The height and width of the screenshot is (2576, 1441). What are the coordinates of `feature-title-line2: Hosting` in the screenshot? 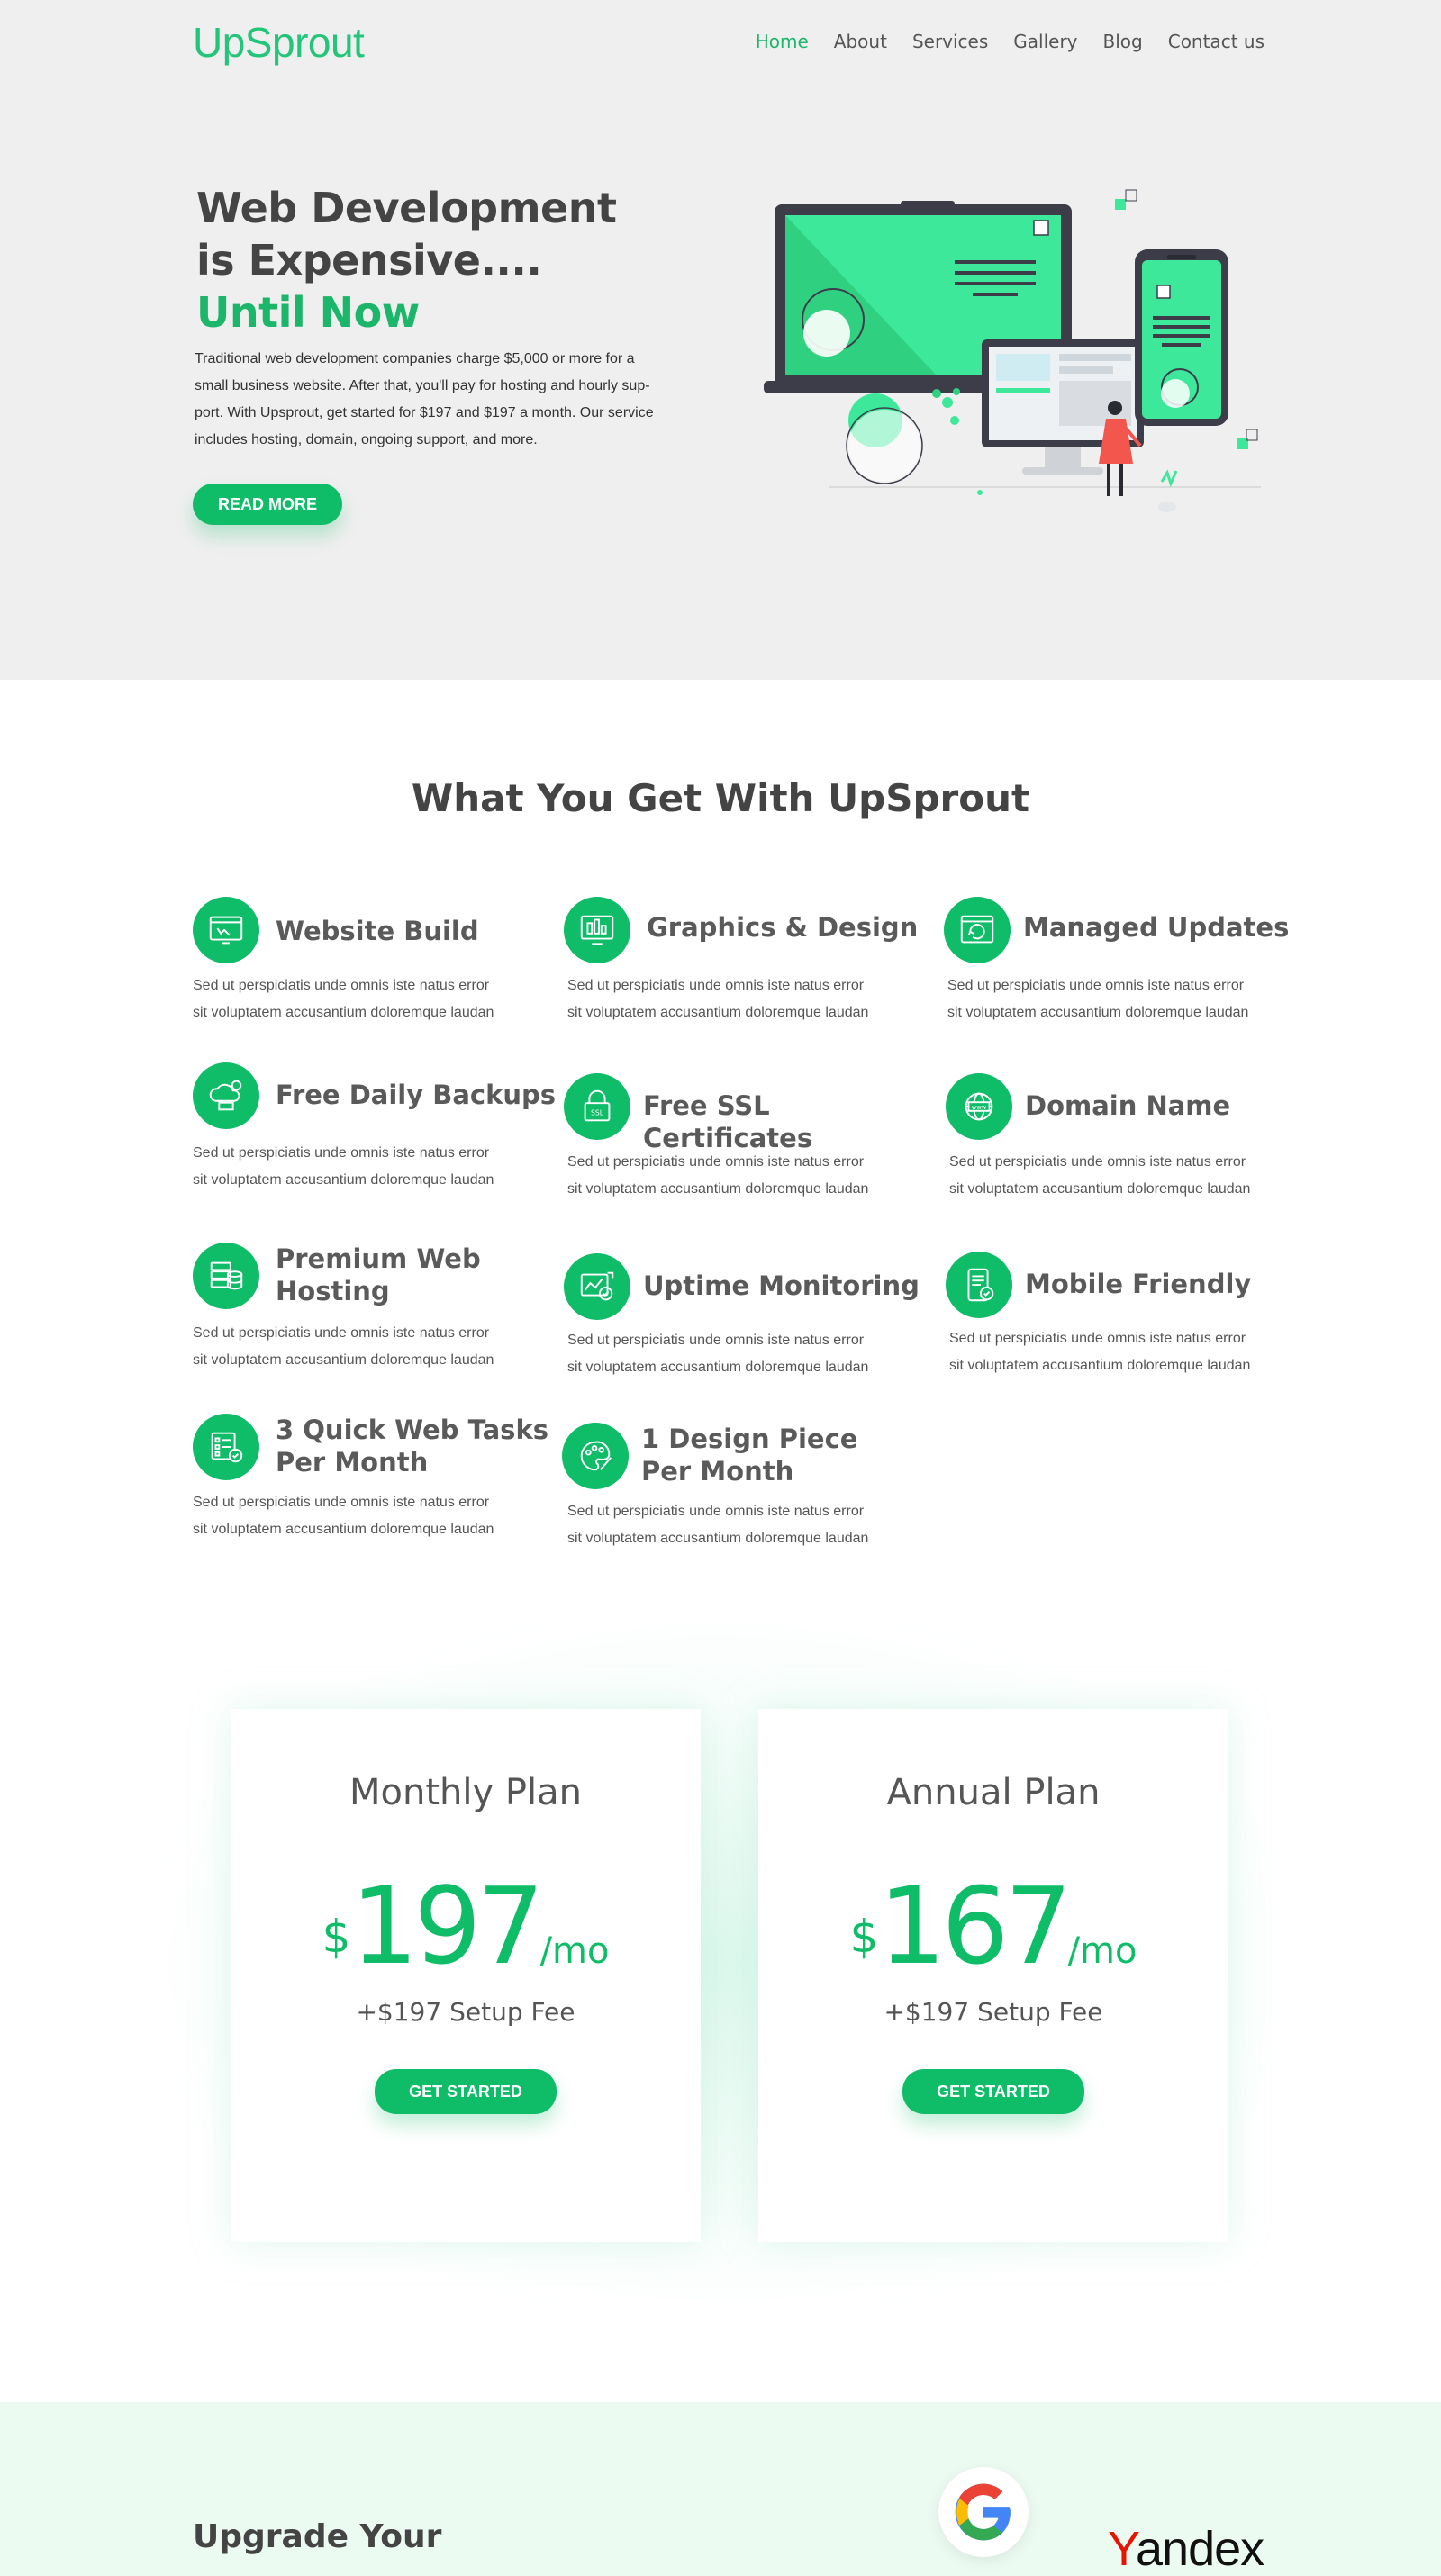 It's located at (333, 1291).